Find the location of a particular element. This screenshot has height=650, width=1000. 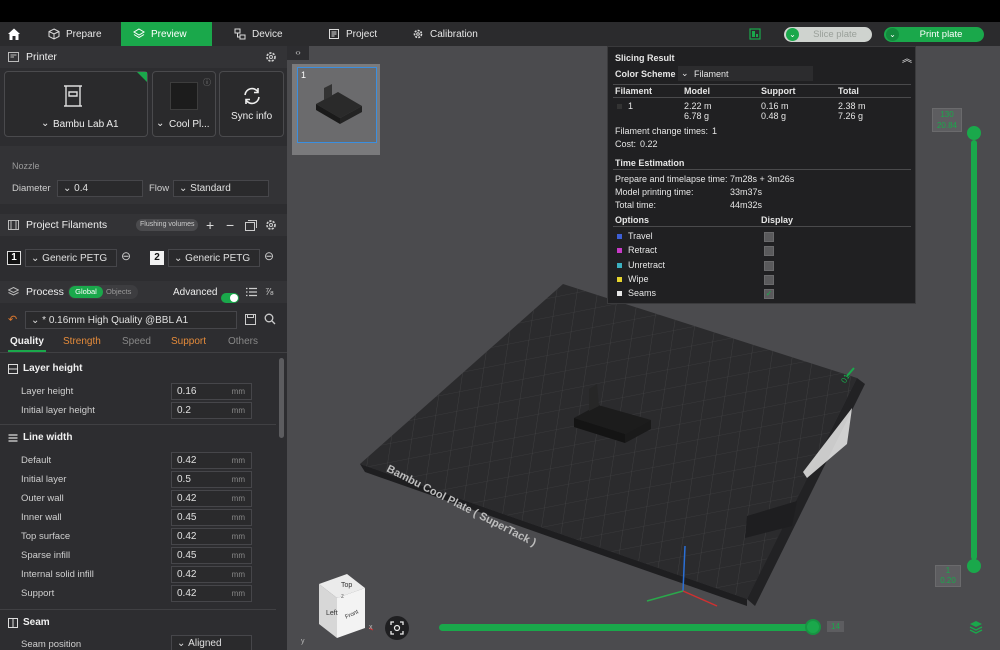

line-width-icon is located at coordinates (13, 437).